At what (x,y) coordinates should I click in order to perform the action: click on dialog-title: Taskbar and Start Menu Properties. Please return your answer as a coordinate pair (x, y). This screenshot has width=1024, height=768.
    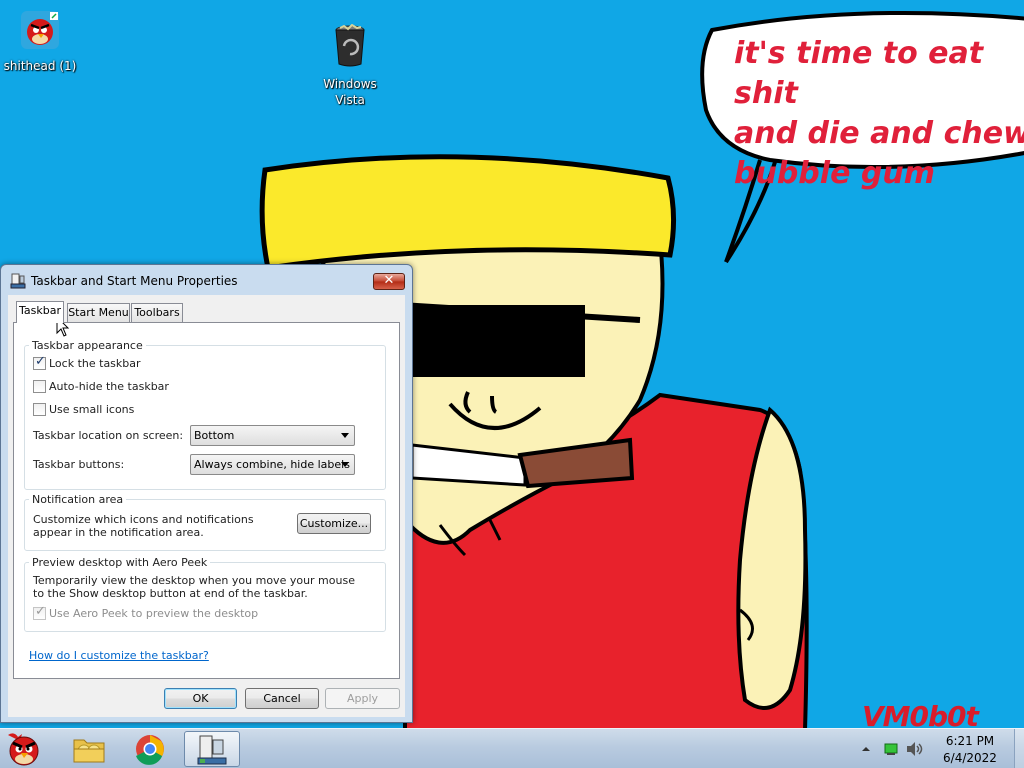
    Looking at the image, I should click on (134, 281).